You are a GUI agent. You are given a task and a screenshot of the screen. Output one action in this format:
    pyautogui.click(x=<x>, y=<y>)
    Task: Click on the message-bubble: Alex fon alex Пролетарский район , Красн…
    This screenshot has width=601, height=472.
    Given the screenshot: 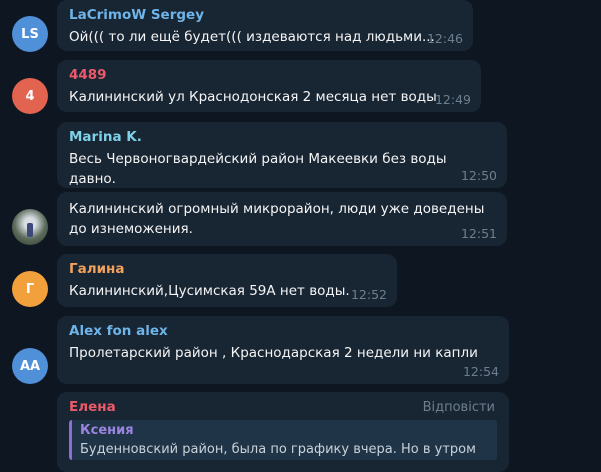 What is the action you would take?
    pyautogui.click(x=283, y=350)
    